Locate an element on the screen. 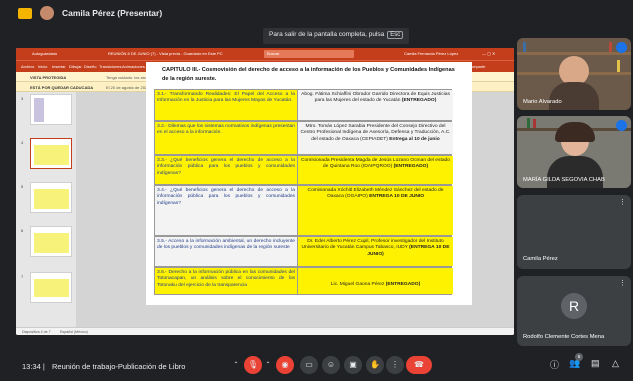 Image resolution: width=633 pixels, height=381 pixels. menu-transitions: Transiciones is located at coordinates (110, 66).